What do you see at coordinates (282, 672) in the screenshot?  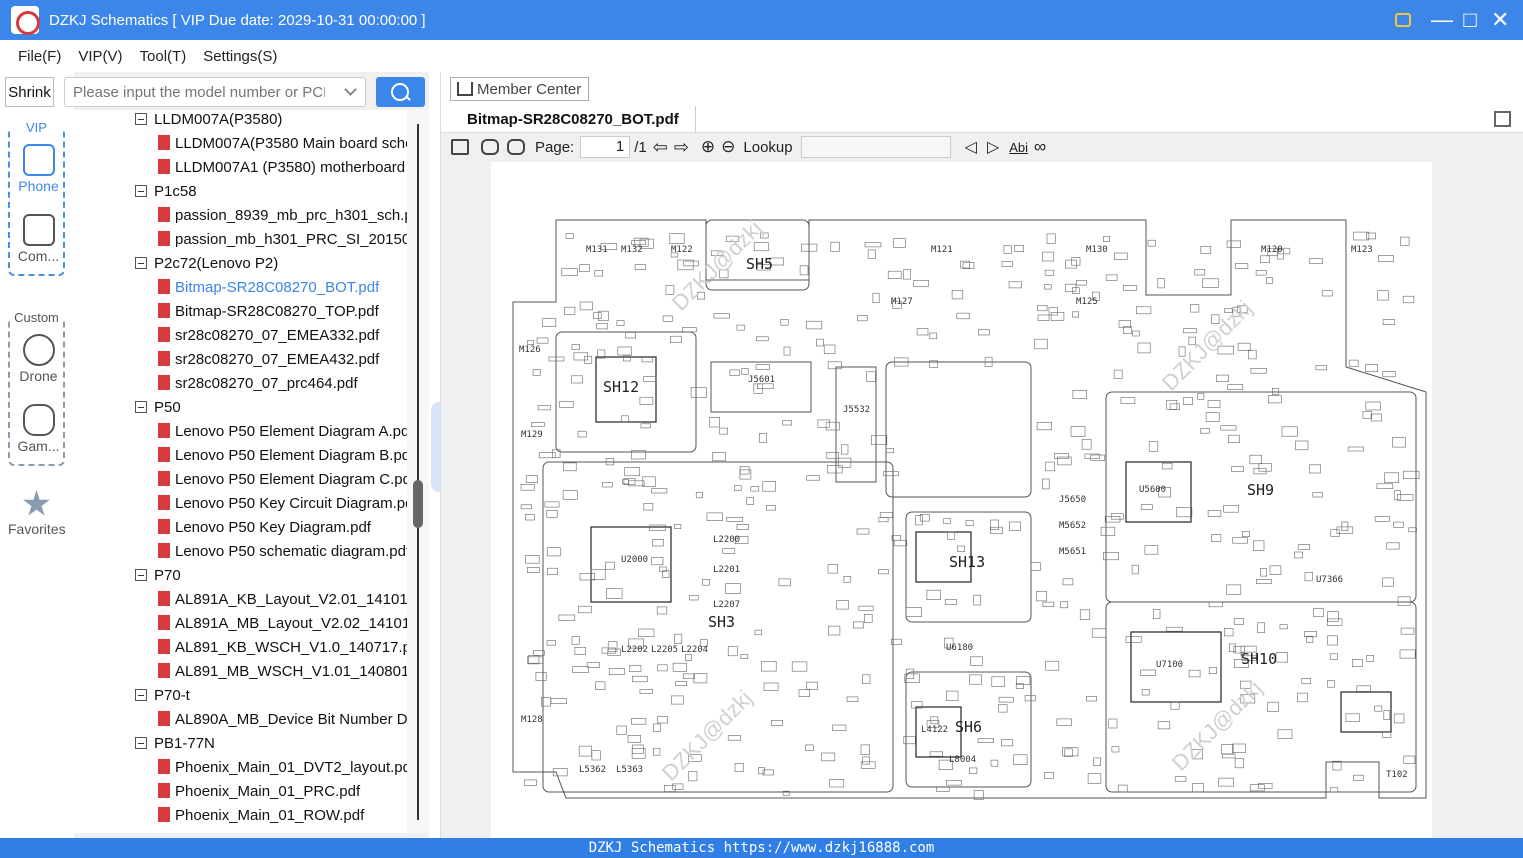 I see `tree-file: AL891_MB_WSCH_V1.01_140801.pdf` at bounding box center [282, 672].